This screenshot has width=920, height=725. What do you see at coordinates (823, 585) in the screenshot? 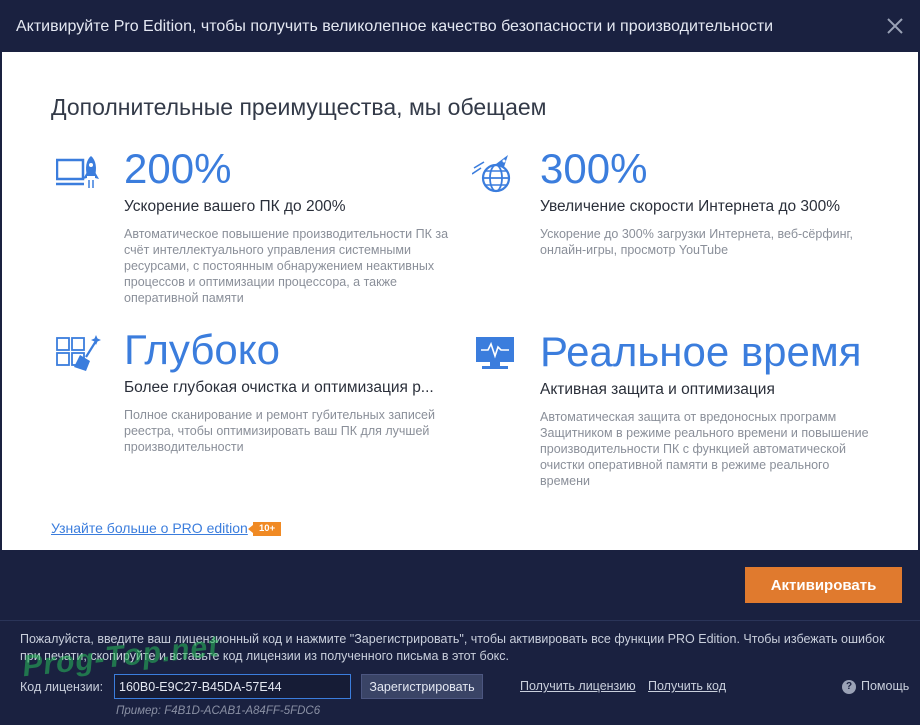
I see `activate-button: Активировать` at bounding box center [823, 585].